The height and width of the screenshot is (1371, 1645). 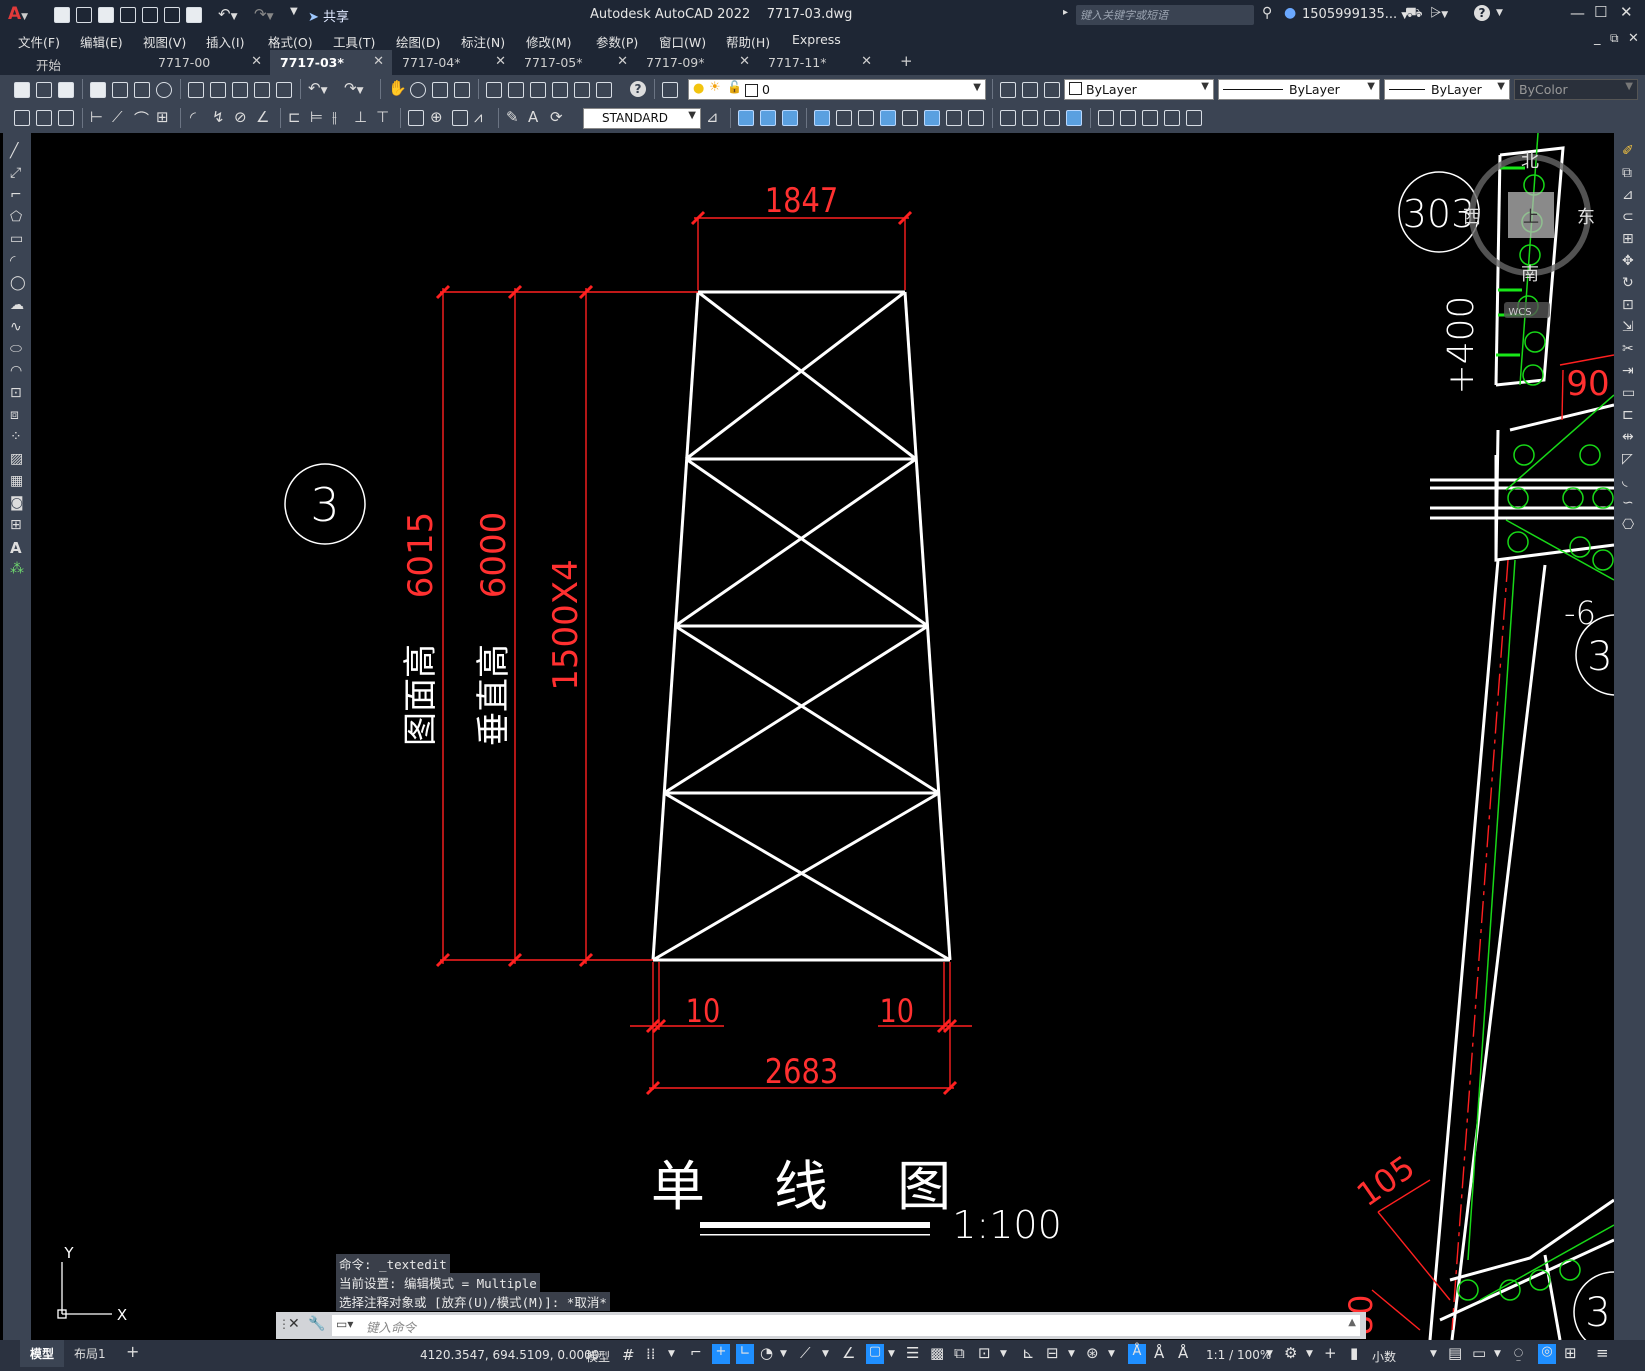 What do you see at coordinates (90, 1353) in the screenshot?
I see `tab-layout1: 布局1` at bounding box center [90, 1353].